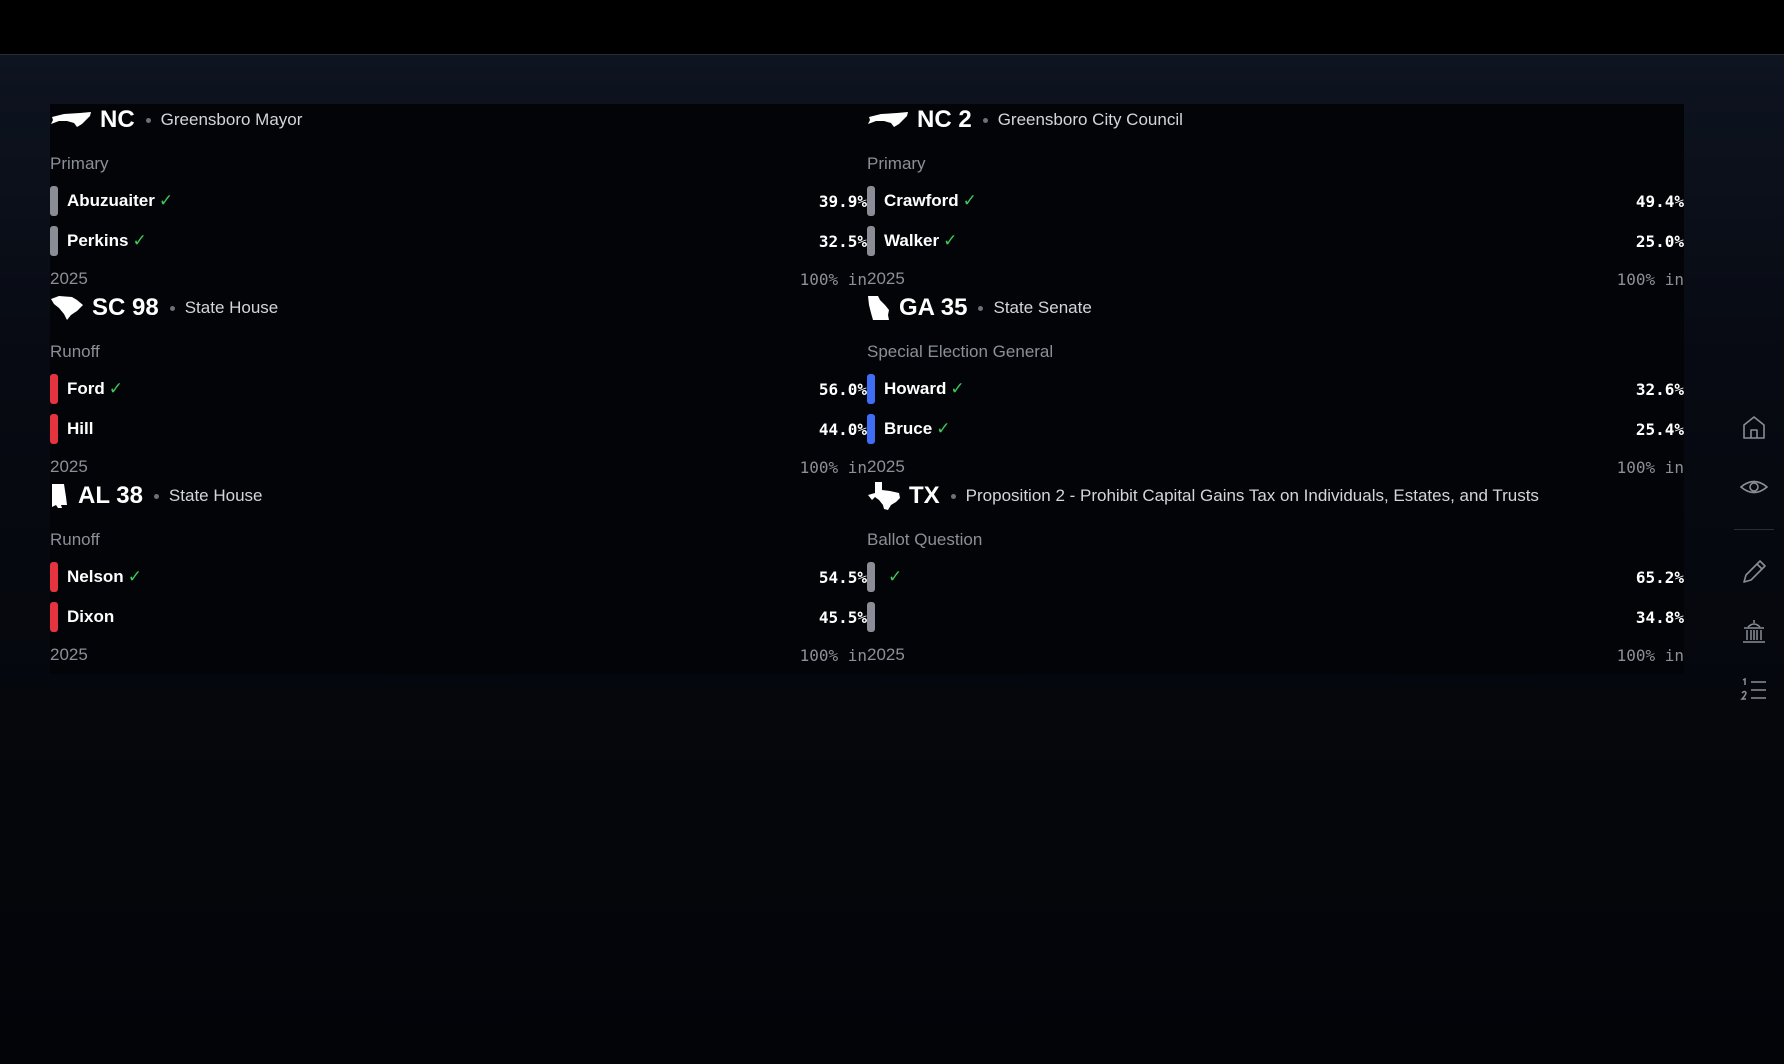 This screenshot has width=1784, height=1064. Describe the element at coordinates (1659, 389) in the screenshot. I see `vote-percentage: 32.6%` at that location.